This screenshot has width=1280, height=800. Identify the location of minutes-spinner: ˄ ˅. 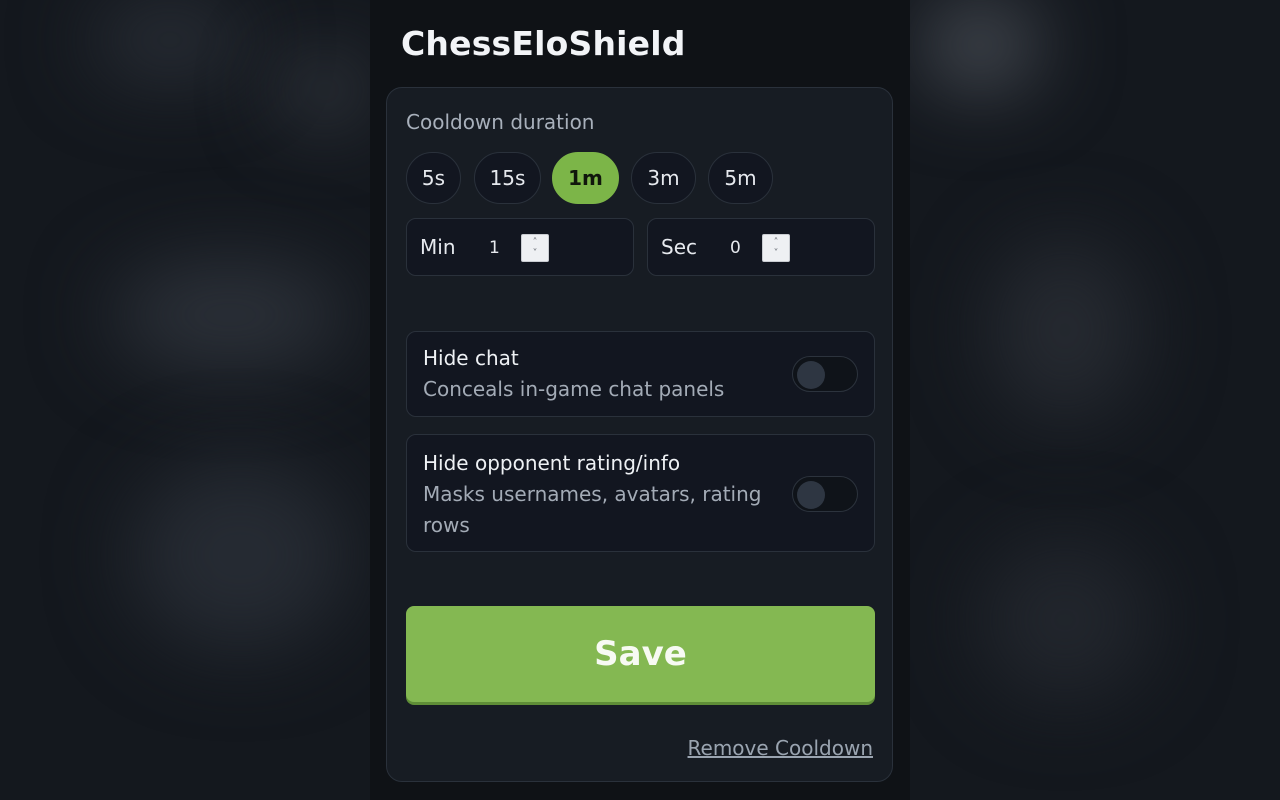
(535, 248).